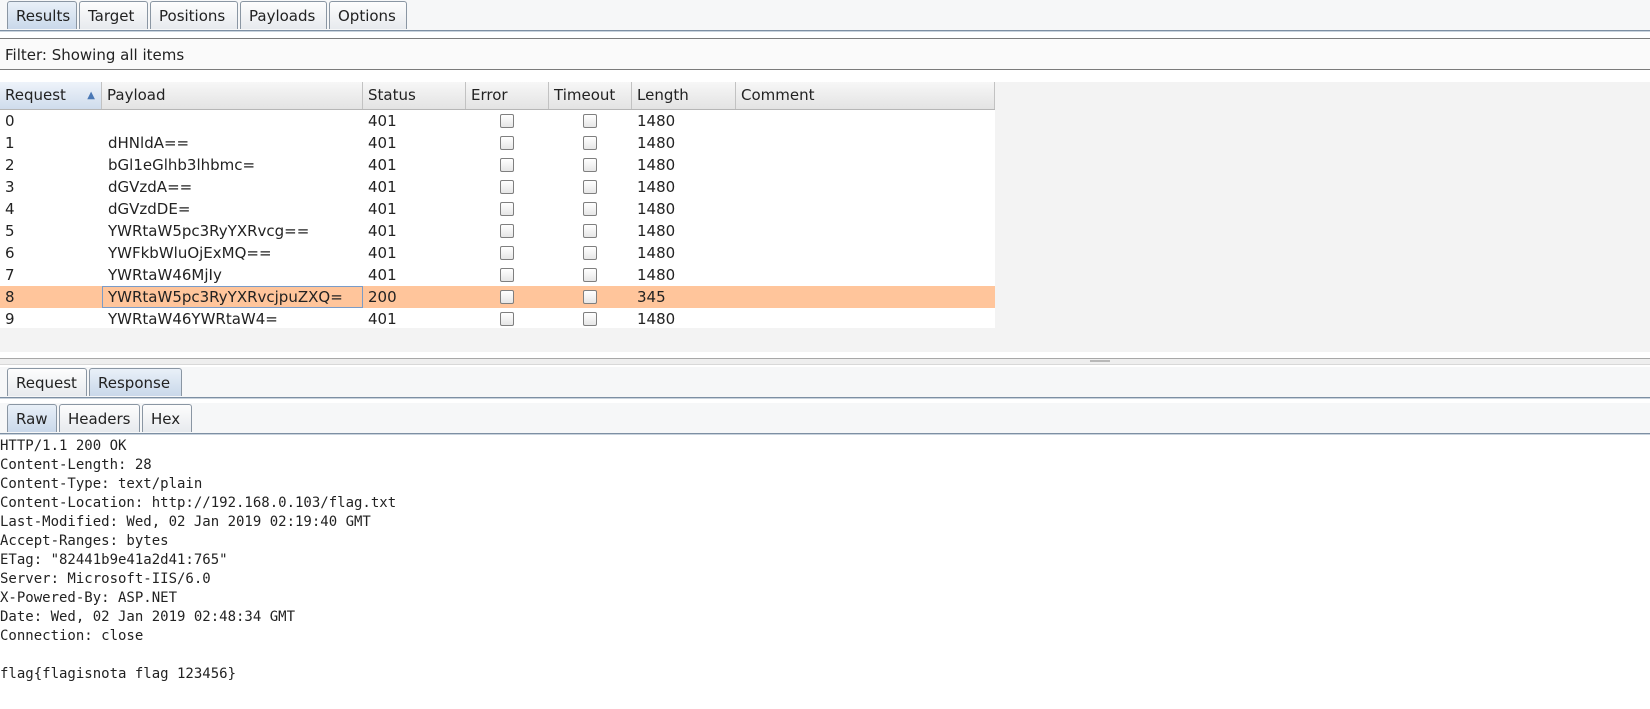  Describe the element at coordinates (825, 383) in the screenshot. I see `detail-tab-bar: Request Response` at that location.